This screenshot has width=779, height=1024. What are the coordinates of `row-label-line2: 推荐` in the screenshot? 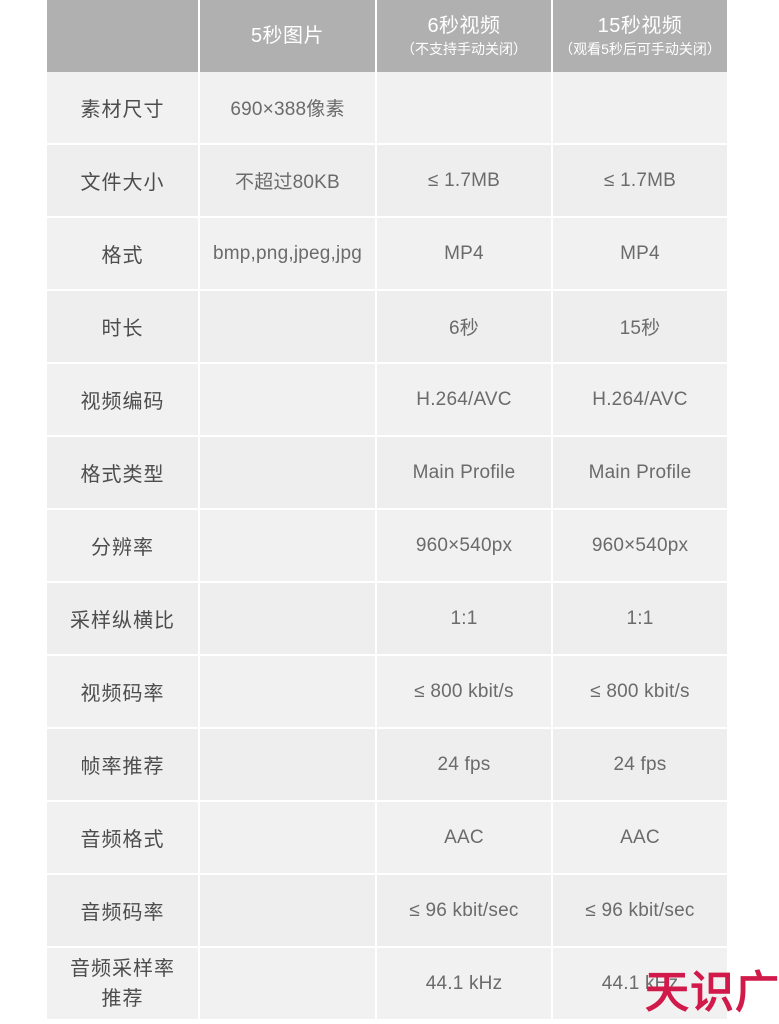 It's located at (122, 998).